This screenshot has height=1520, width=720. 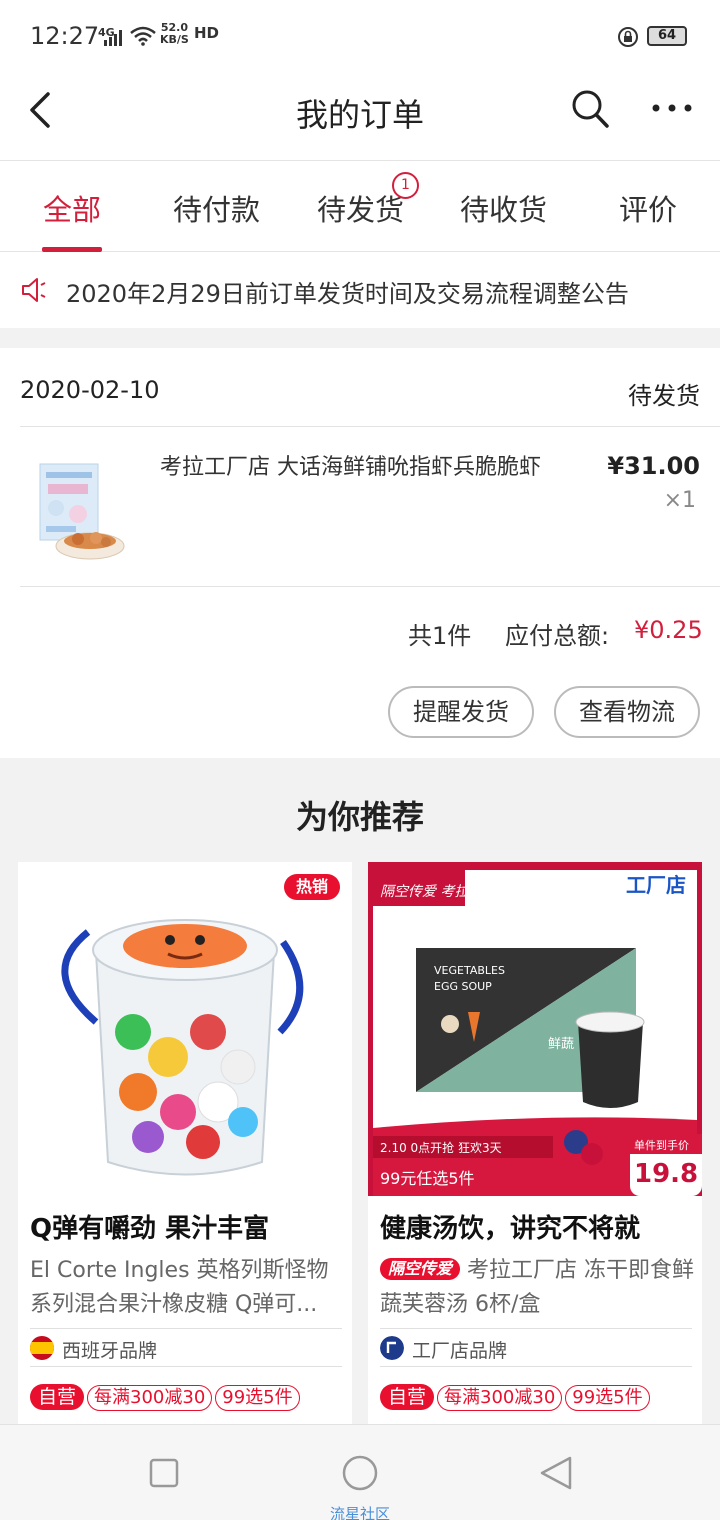 I want to click on tab-all: 全部, so click(x=72, y=208).